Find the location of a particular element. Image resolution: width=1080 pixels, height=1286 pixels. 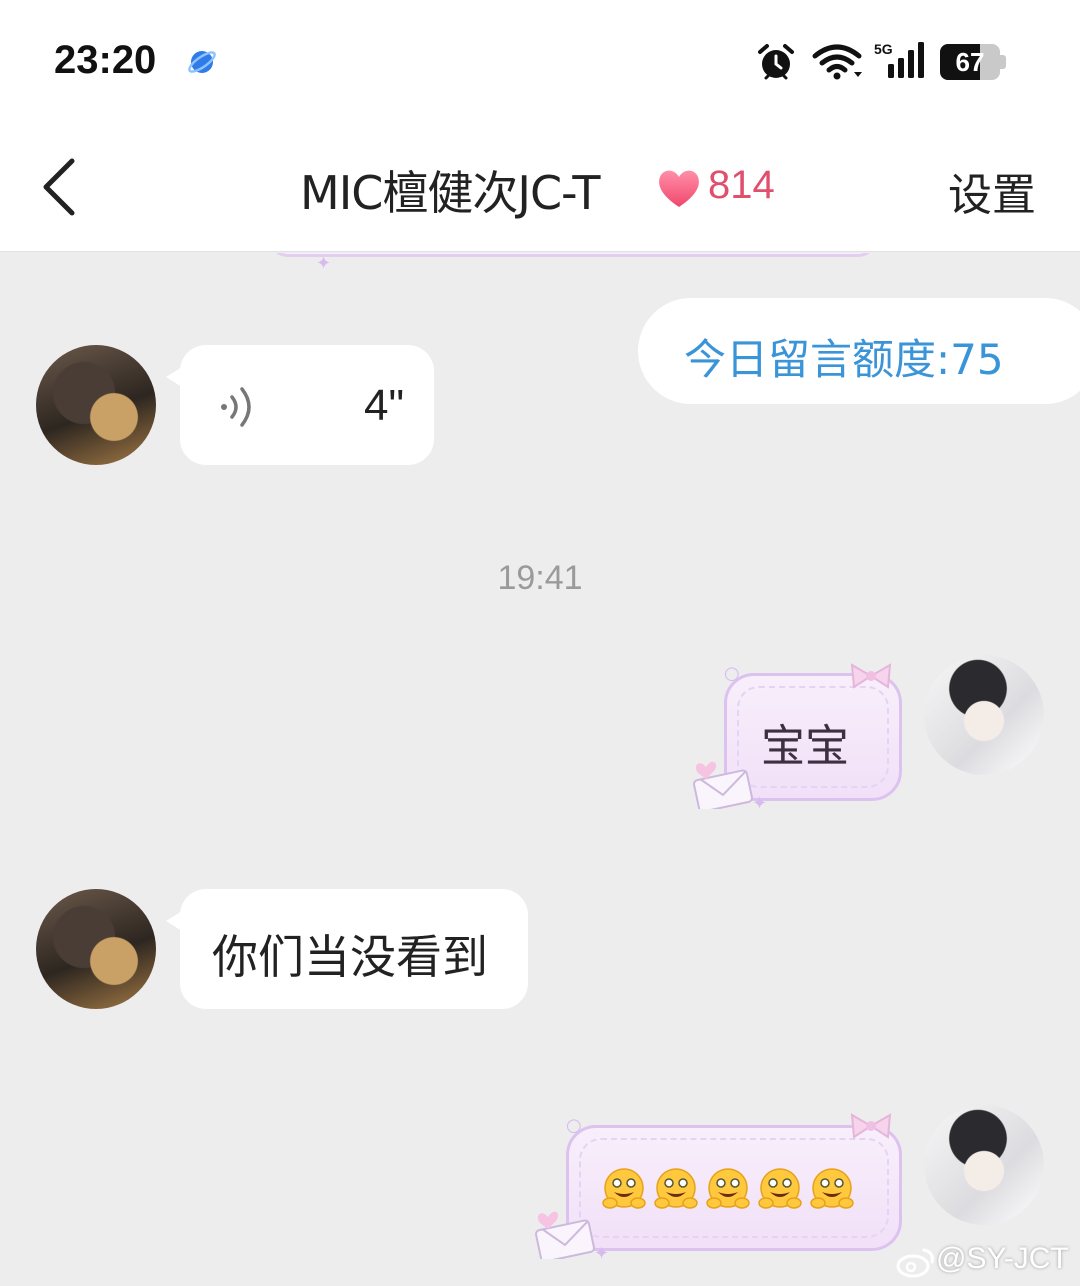

emoji-row is located at coordinates (728, 1189).